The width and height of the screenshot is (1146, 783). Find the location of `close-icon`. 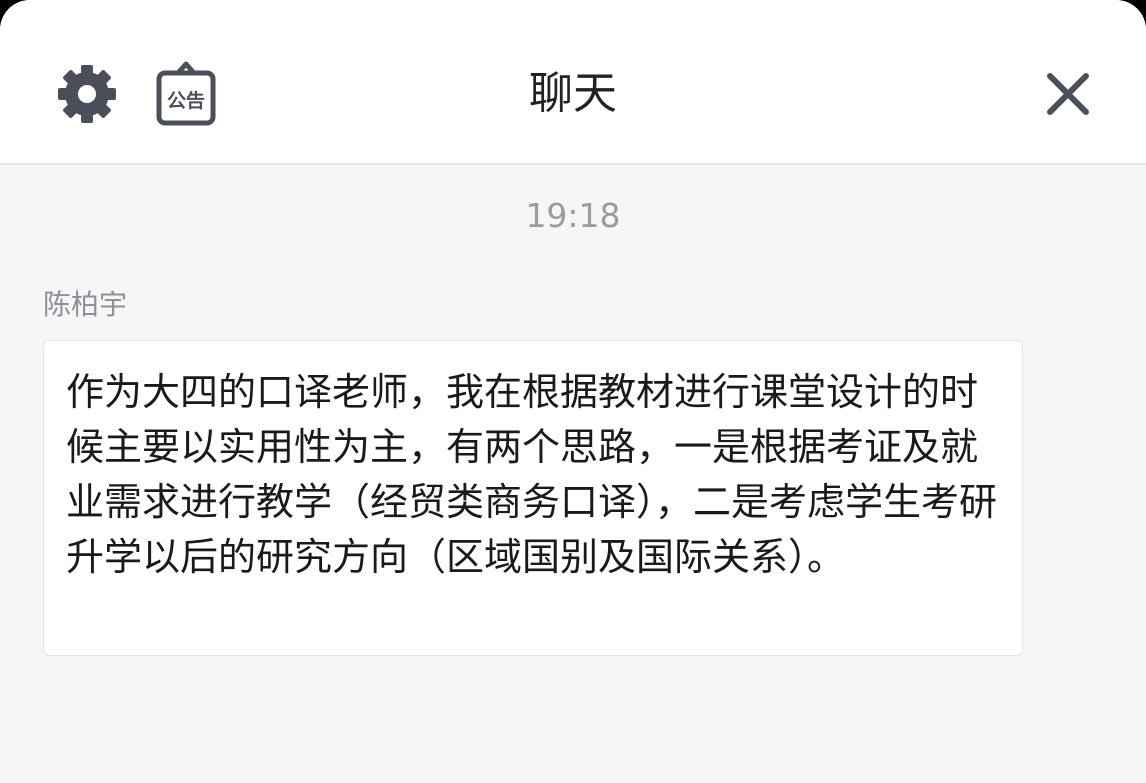

close-icon is located at coordinates (1068, 94).